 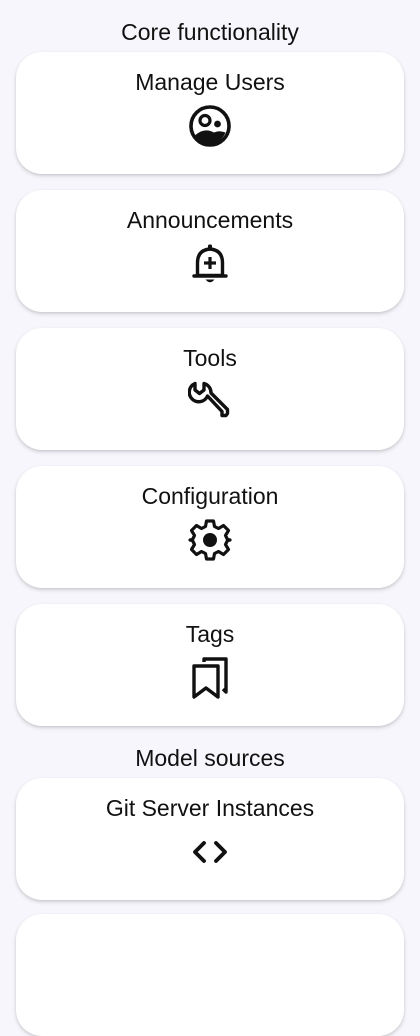 What do you see at coordinates (210, 358) in the screenshot?
I see `tools-label: Tools` at bounding box center [210, 358].